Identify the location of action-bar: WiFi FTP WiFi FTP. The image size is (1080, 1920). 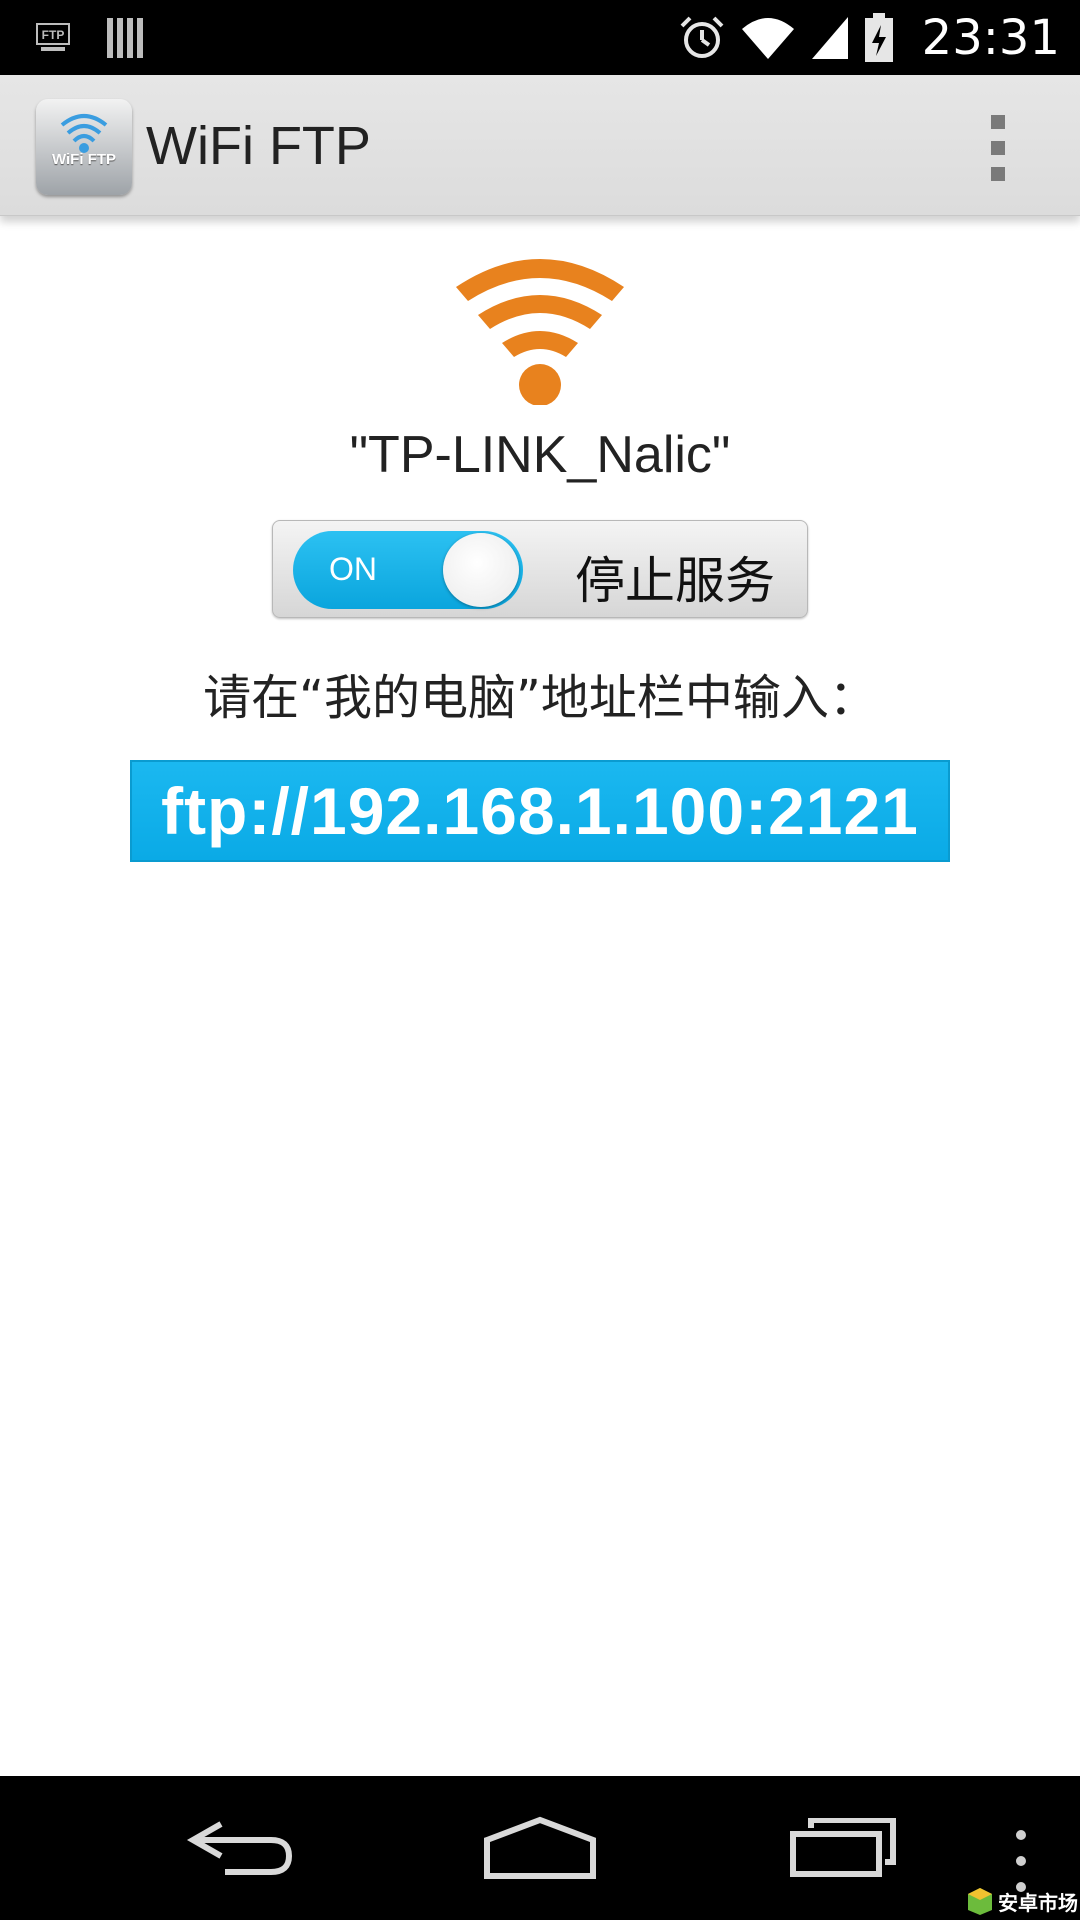
(540, 145).